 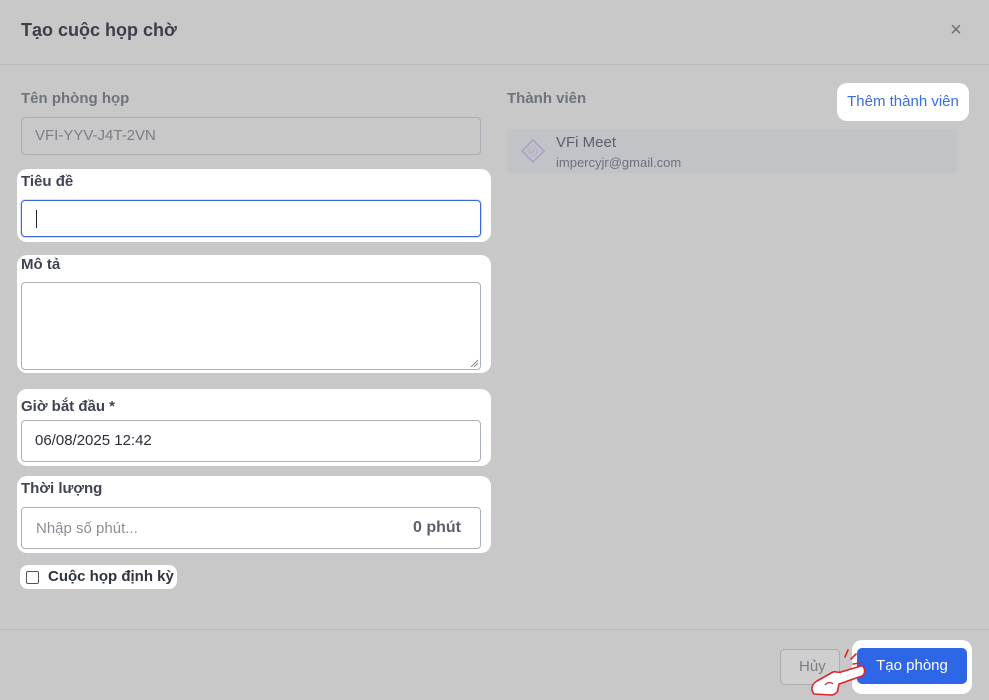 I want to click on close-icon: ×, so click(x=956, y=30).